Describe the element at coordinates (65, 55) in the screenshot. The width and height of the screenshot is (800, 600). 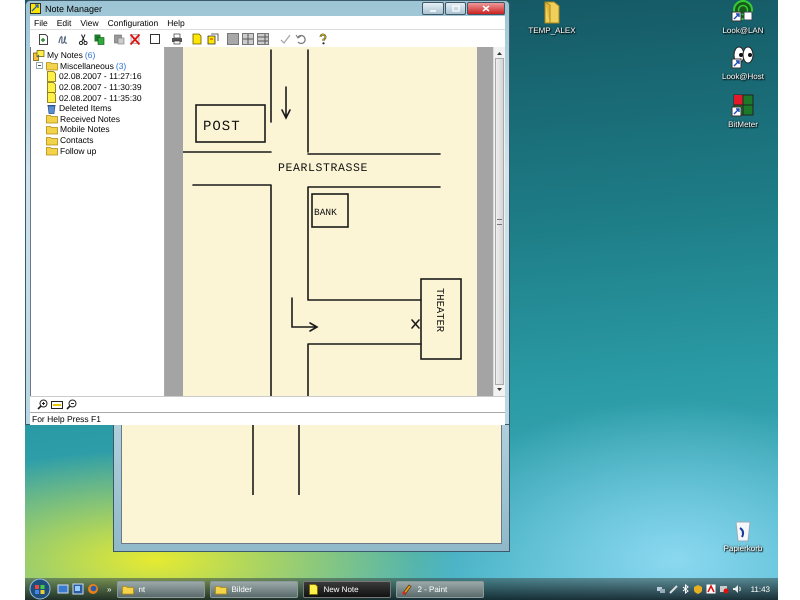
I see `tree-item: My Notes` at that location.